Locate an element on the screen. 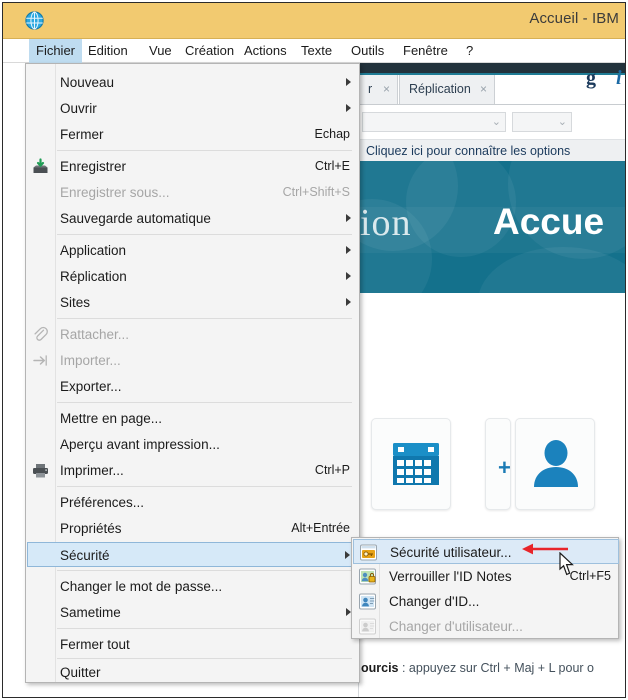  menu-item-sauvegarde-automatique: Sauvegarde automatique is located at coordinates (193, 218).